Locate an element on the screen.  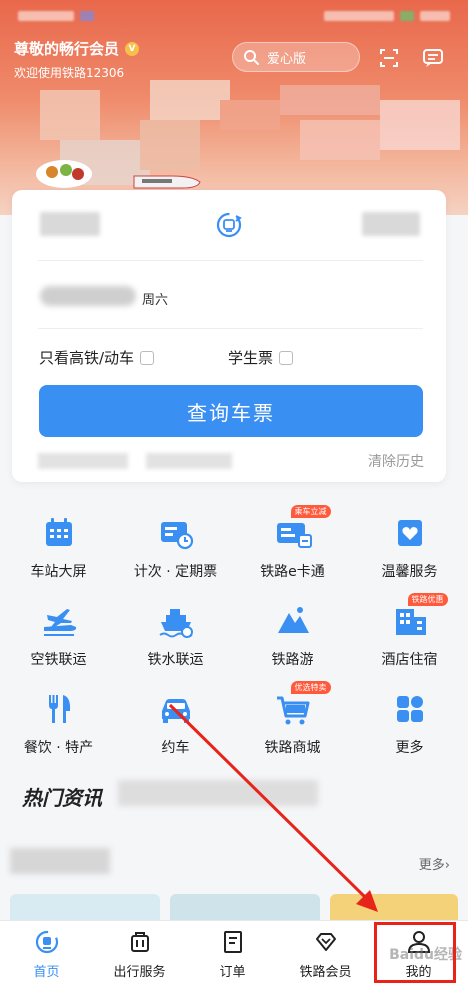
student-label: 学生票 is located at coordinates (251, 358).